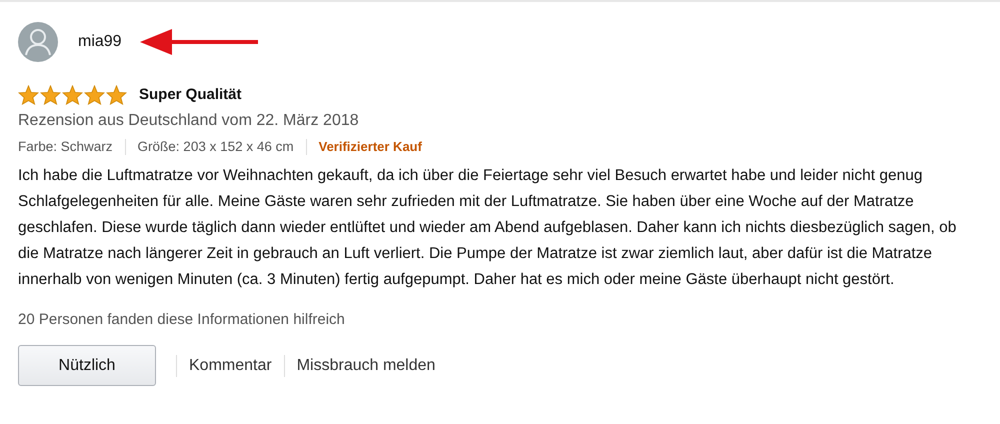 This screenshot has height=424, width=1000. Describe the element at coordinates (87, 365) in the screenshot. I see `helpful-button: Nützlich` at that location.